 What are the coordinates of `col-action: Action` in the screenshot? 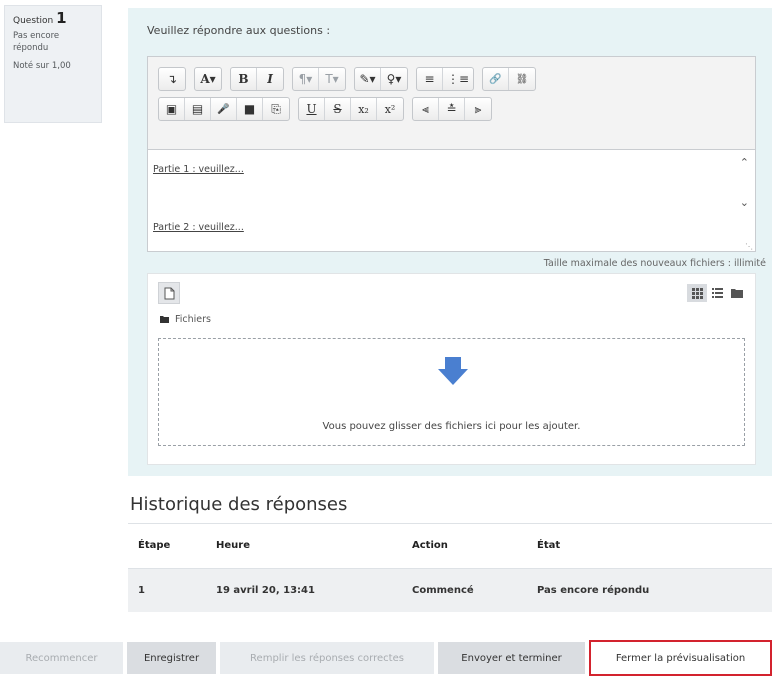 It's located at (464, 546).